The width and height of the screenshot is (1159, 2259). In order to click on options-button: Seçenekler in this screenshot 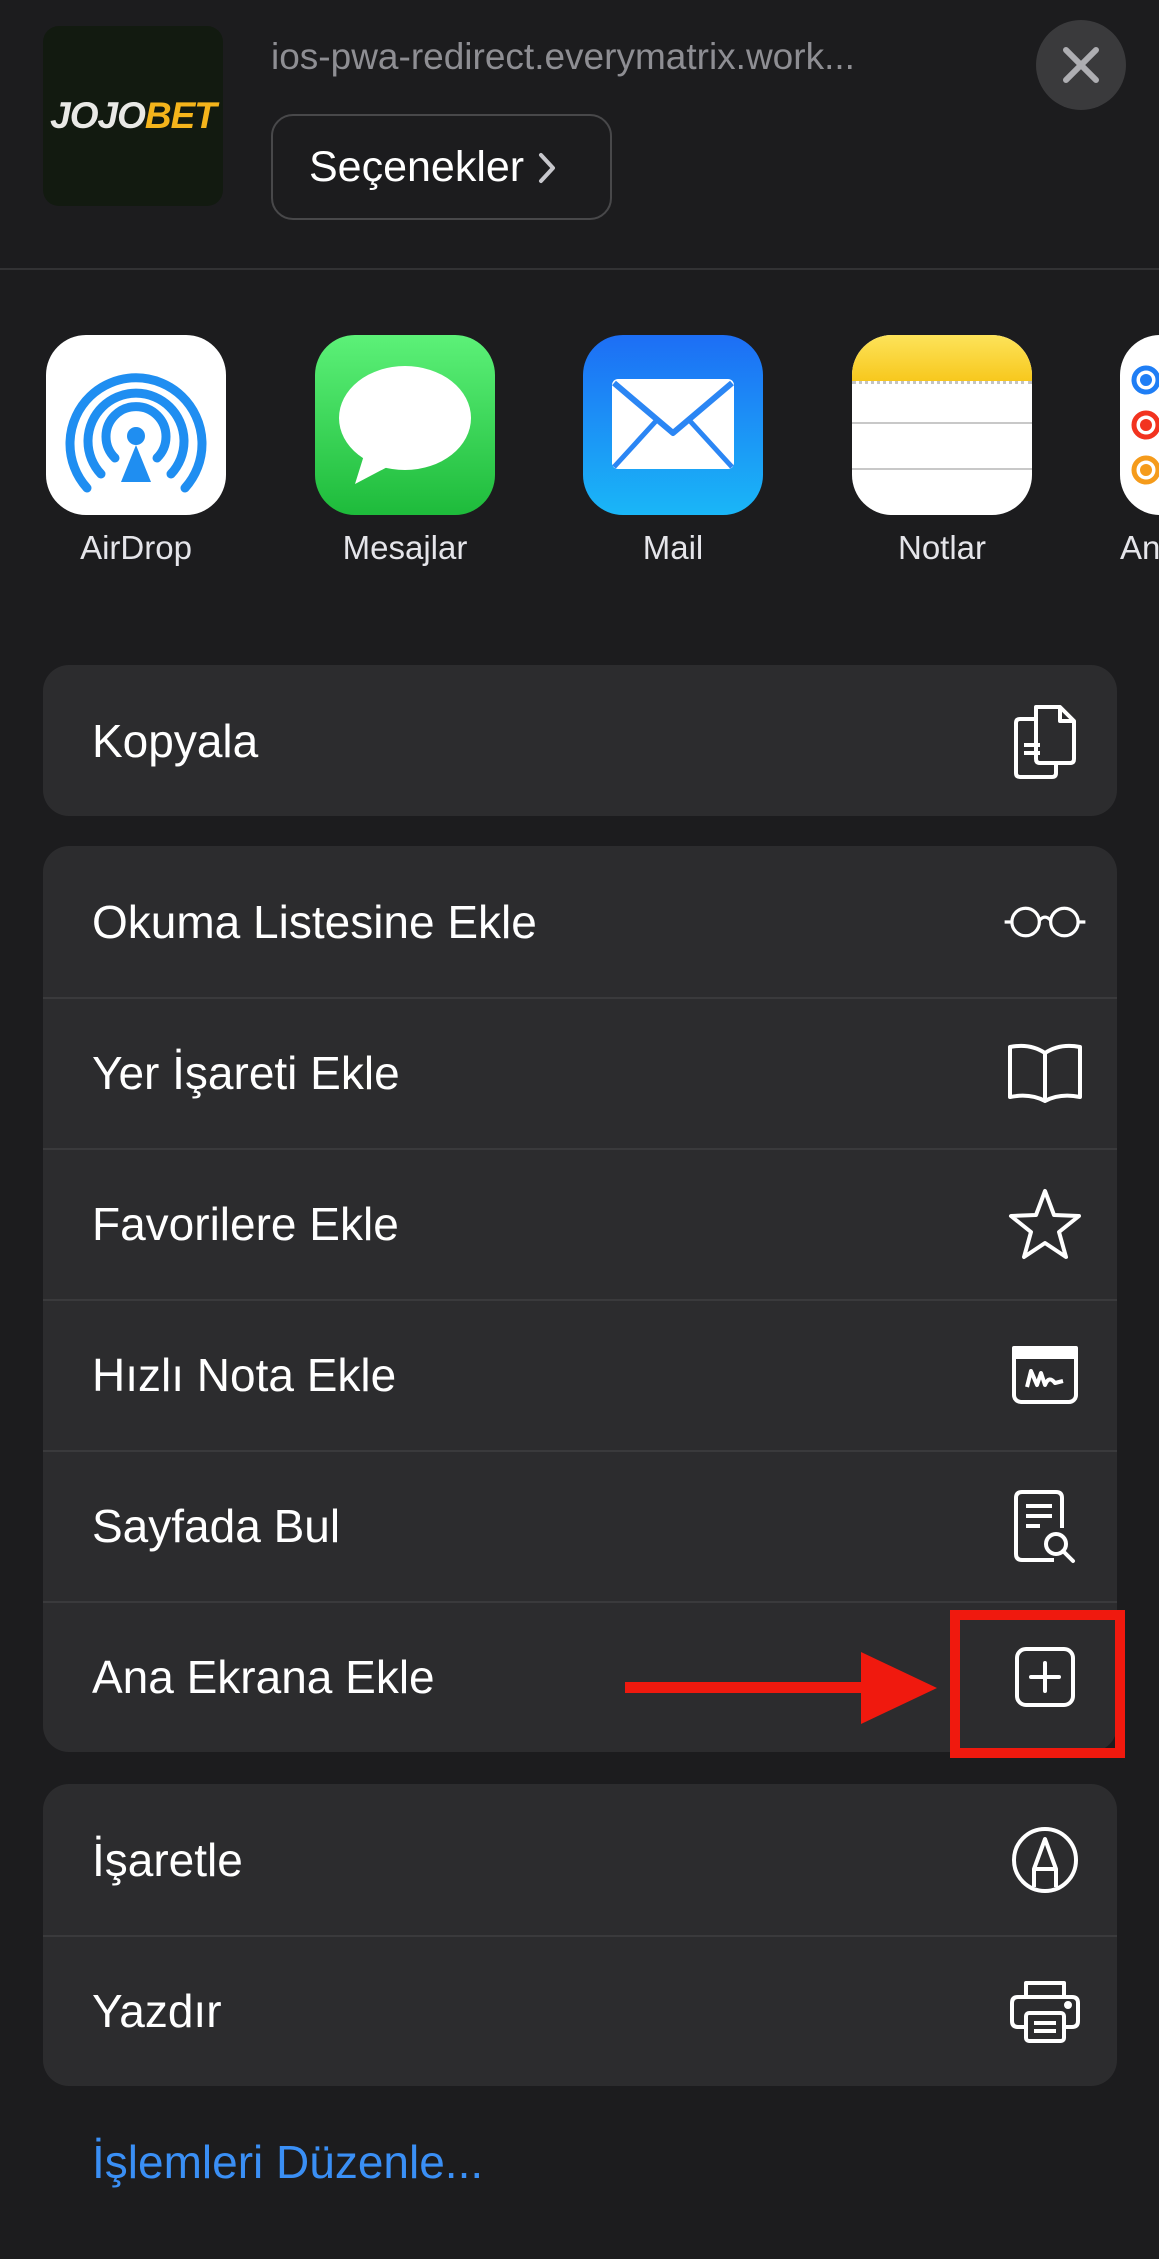, I will do `click(441, 167)`.